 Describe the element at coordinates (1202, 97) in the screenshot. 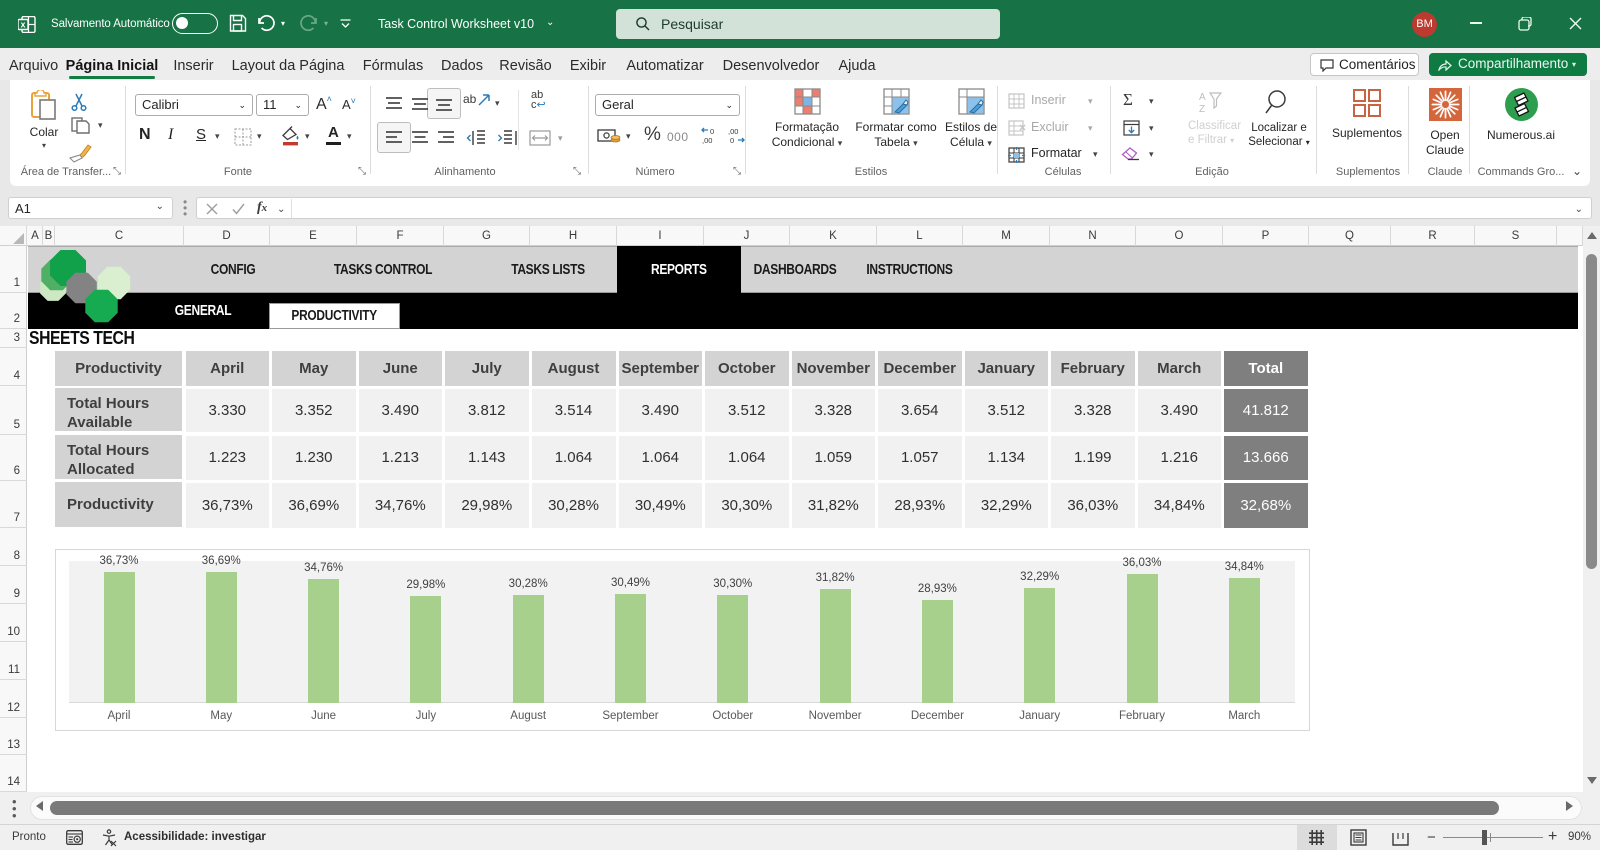

I see `svg-text: A` at that location.